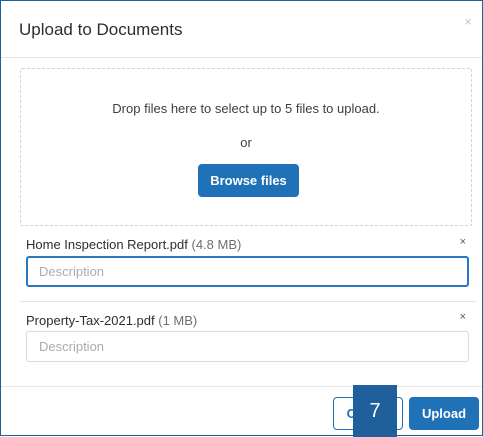 This screenshot has width=483, height=437. What do you see at coordinates (248, 180) in the screenshot?
I see `browse-files-button: Browse files` at bounding box center [248, 180].